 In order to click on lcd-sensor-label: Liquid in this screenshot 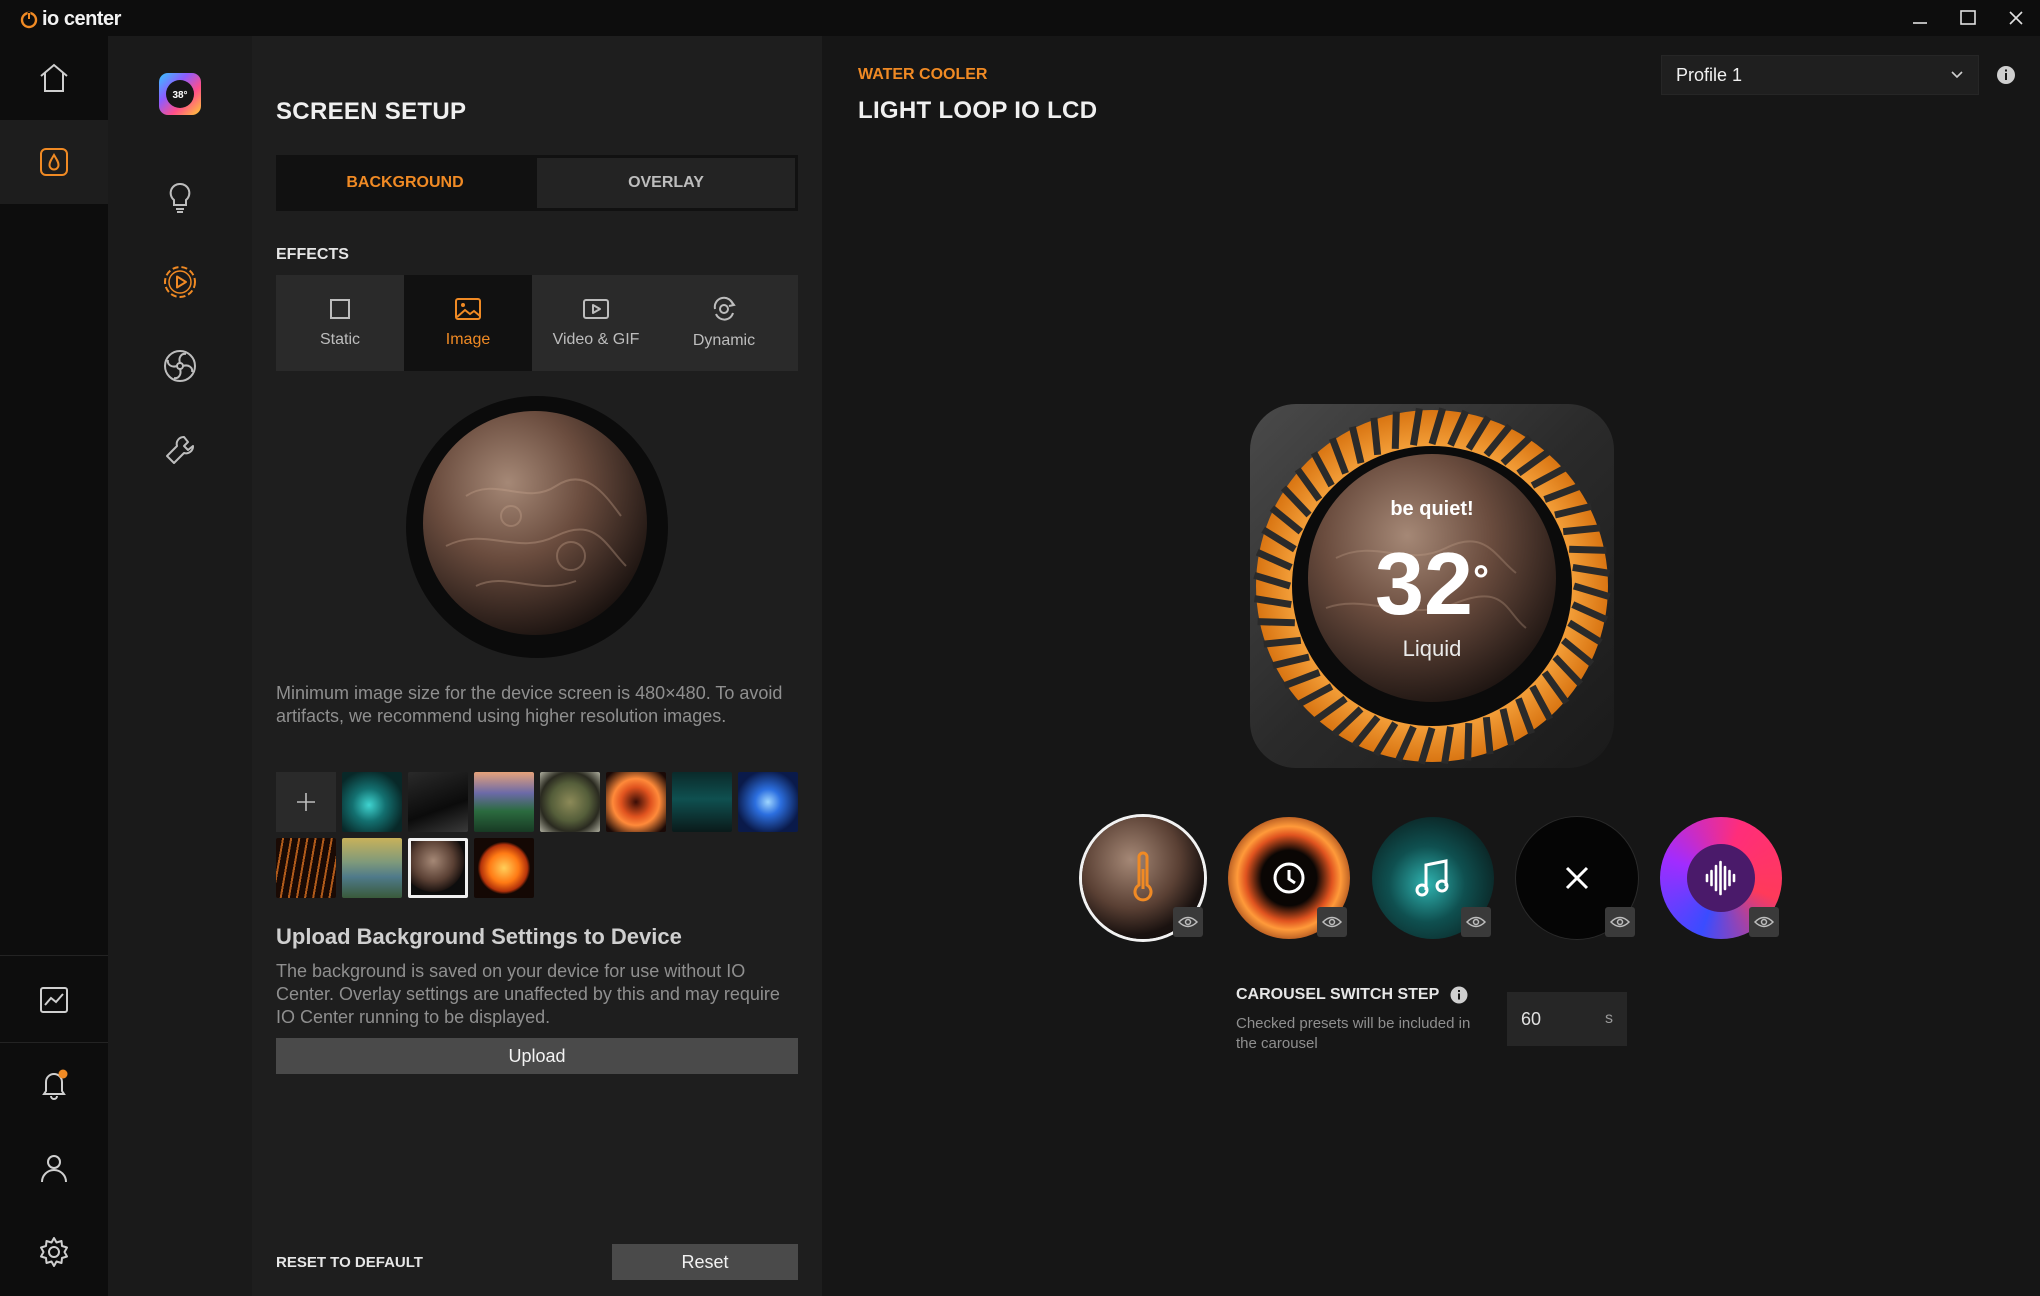, I will do `click(1432, 648)`.